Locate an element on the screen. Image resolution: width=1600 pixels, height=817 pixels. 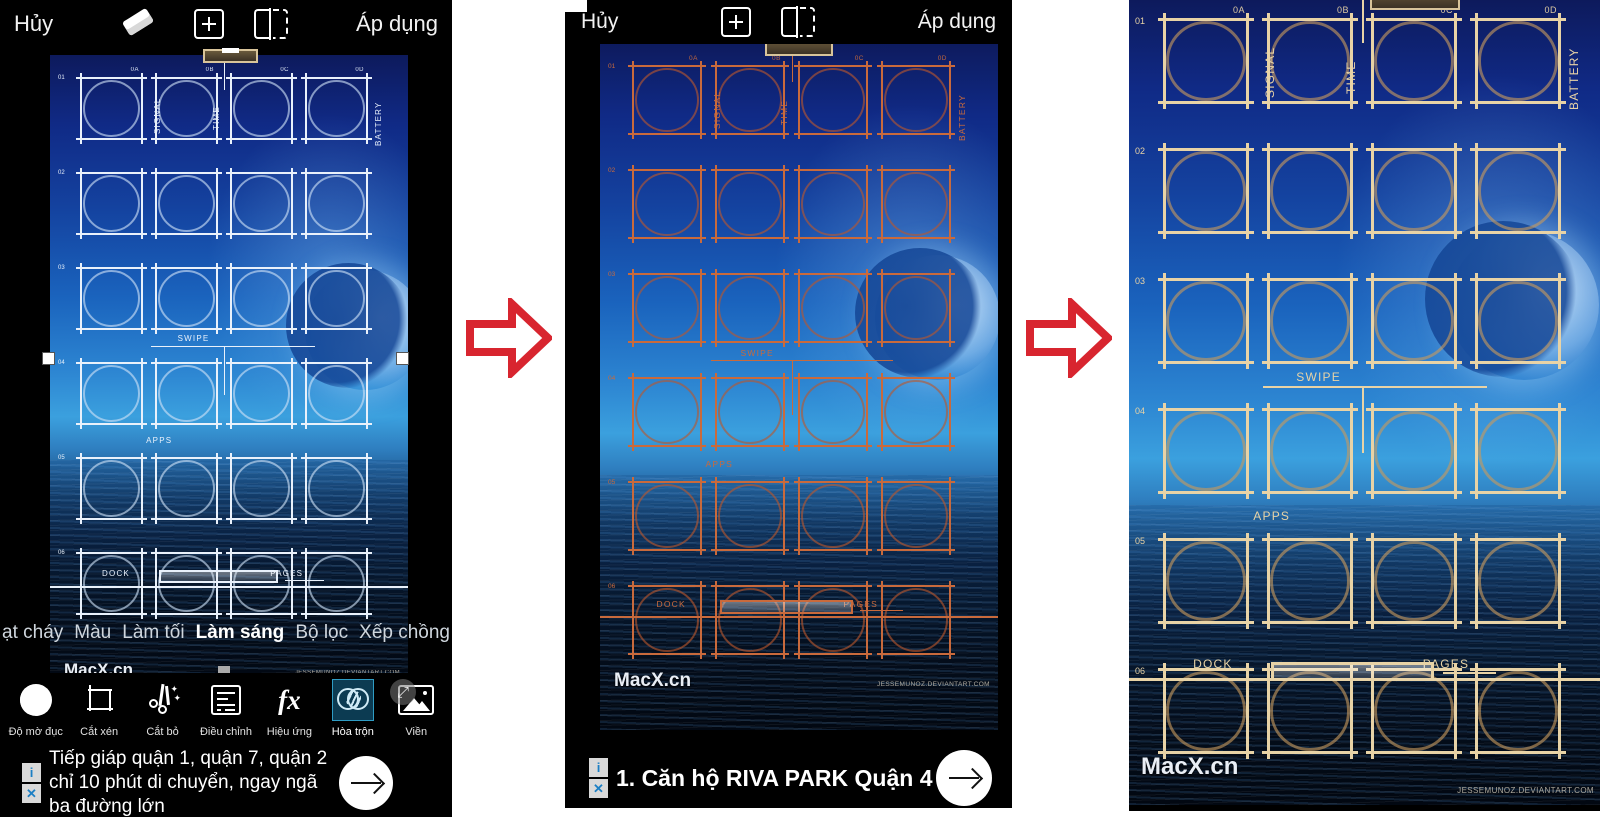
tool-blend: Hòa trộn is located at coordinates (352, 708).